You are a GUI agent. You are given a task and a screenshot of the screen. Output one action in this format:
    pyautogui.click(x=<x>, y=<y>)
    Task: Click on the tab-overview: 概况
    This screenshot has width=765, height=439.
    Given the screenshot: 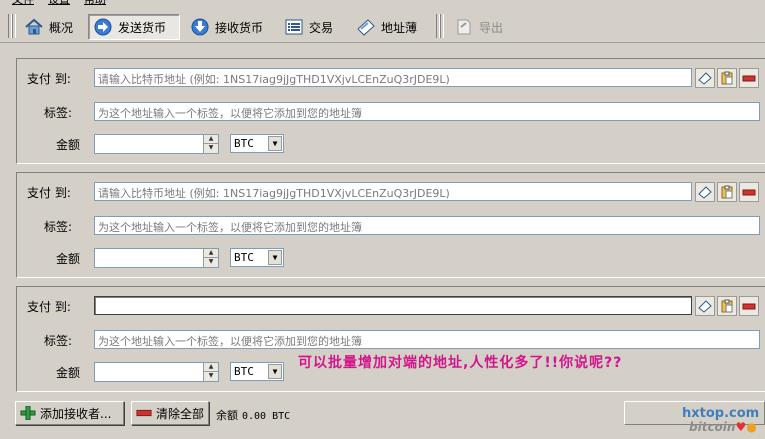 What is the action you would take?
    pyautogui.click(x=48, y=27)
    